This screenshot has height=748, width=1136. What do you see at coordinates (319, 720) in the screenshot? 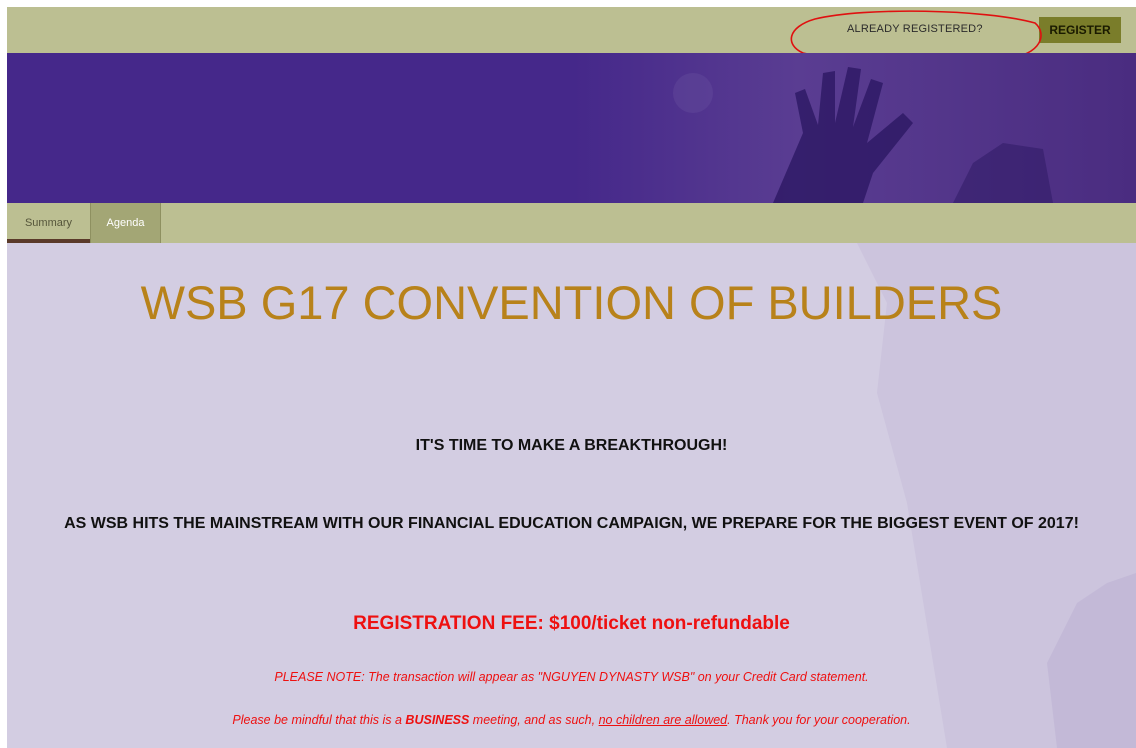
I see `conduct-text-1: Please be mindful that this is a` at bounding box center [319, 720].